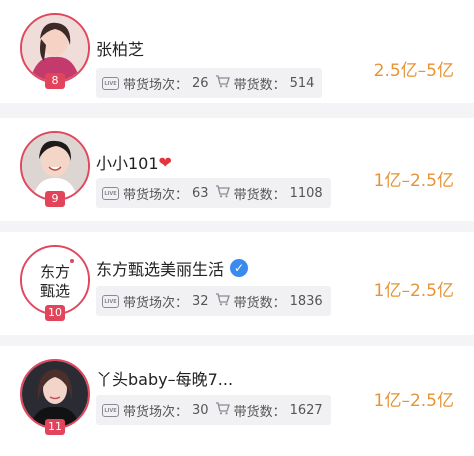 The width and height of the screenshot is (474, 456). Describe the element at coordinates (127, 163) in the screenshot. I see `streamer-name-text: 小小101` at that location.